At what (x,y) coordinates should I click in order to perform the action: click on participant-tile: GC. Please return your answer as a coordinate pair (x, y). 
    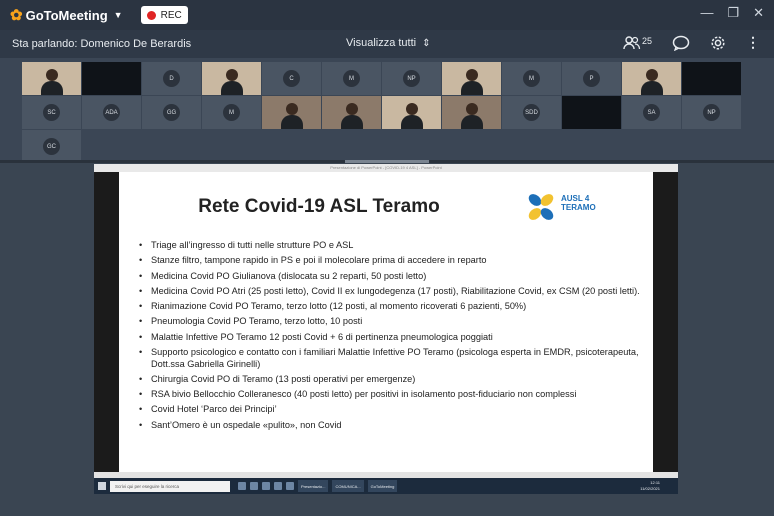
    Looking at the image, I should click on (51, 146).